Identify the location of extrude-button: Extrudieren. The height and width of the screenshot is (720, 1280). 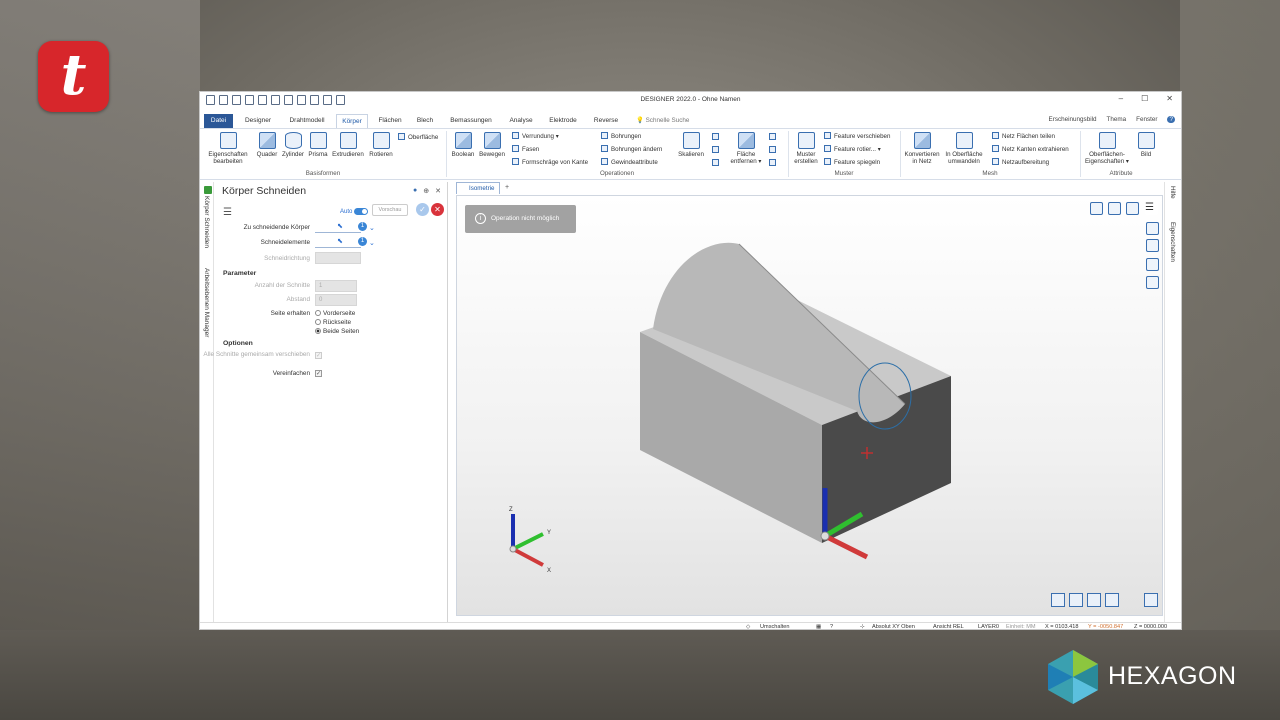
(348, 145).